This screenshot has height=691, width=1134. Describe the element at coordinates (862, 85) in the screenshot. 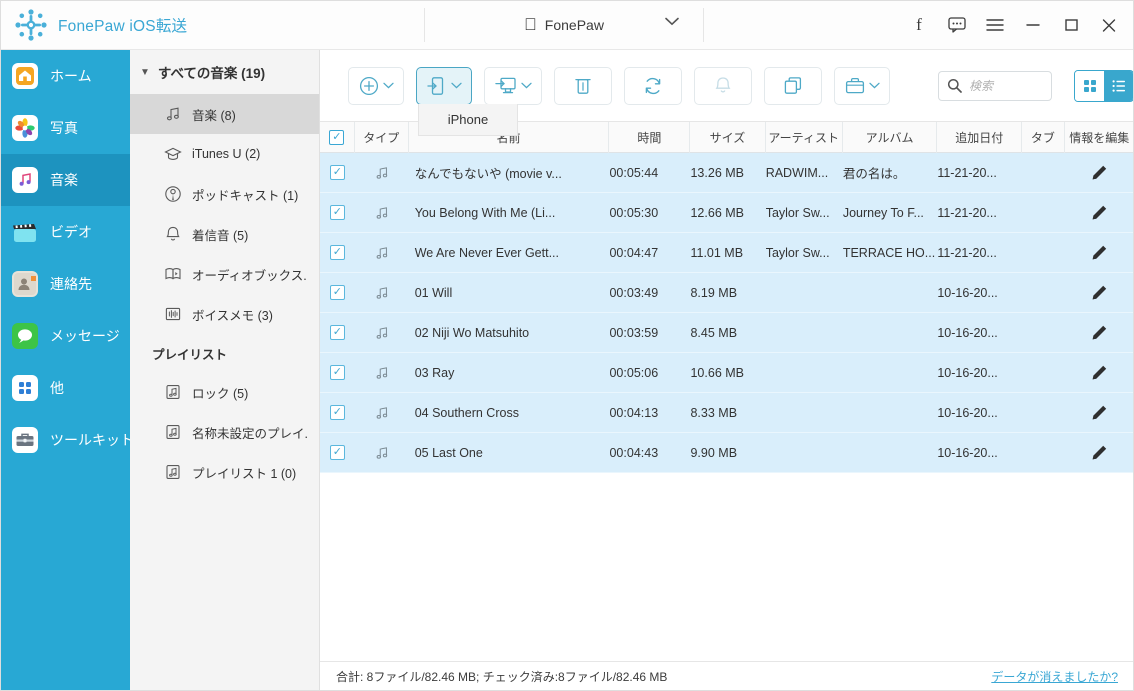

I see `toolkit-button` at that location.